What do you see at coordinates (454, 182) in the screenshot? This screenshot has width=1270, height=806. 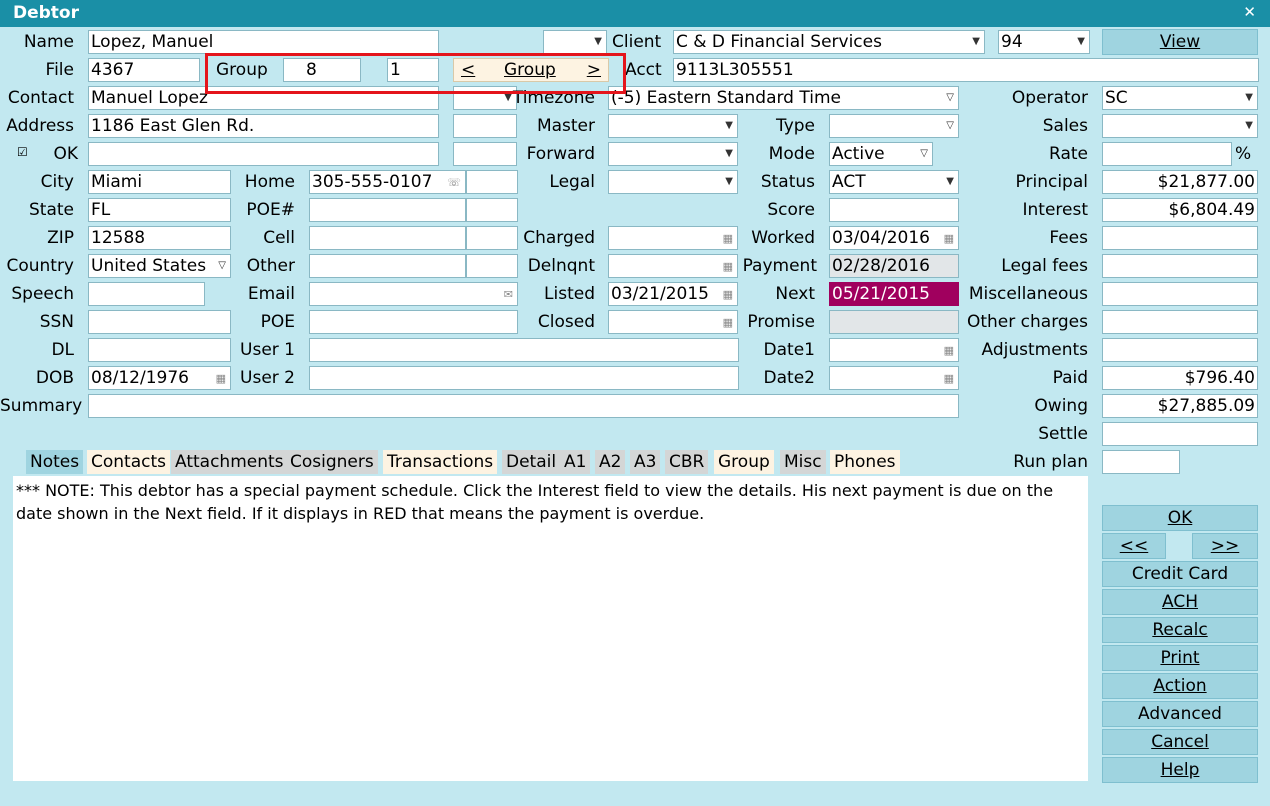 I see `phone-icon: ☏` at bounding box center [454, 182].